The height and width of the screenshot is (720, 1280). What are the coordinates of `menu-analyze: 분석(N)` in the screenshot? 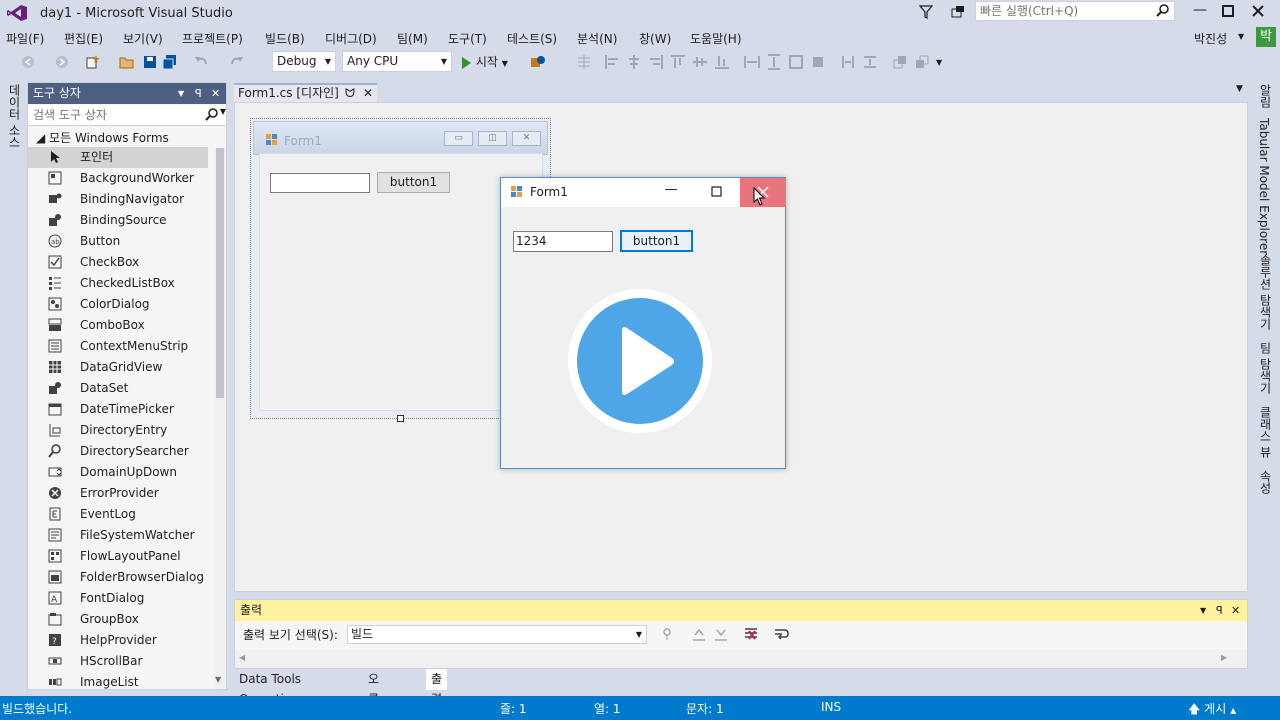 It's located at (597, 38).